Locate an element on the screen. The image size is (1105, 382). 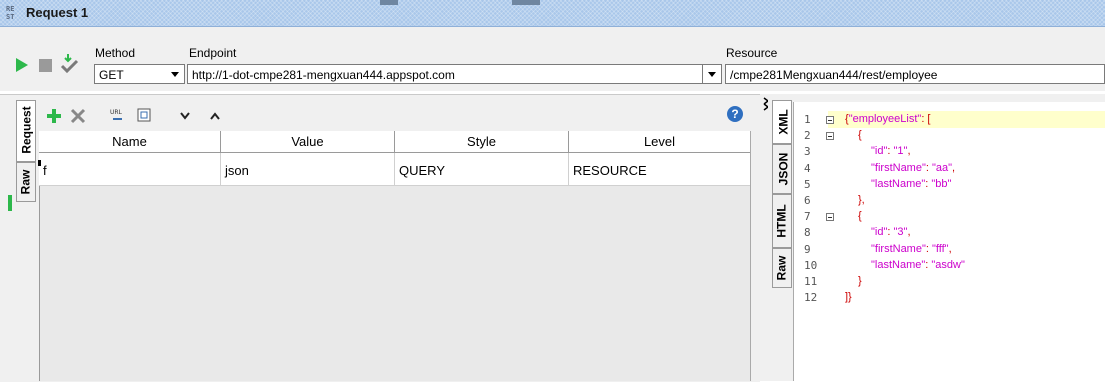
tab-xml-label: XML is located at coordinates (783, 122).